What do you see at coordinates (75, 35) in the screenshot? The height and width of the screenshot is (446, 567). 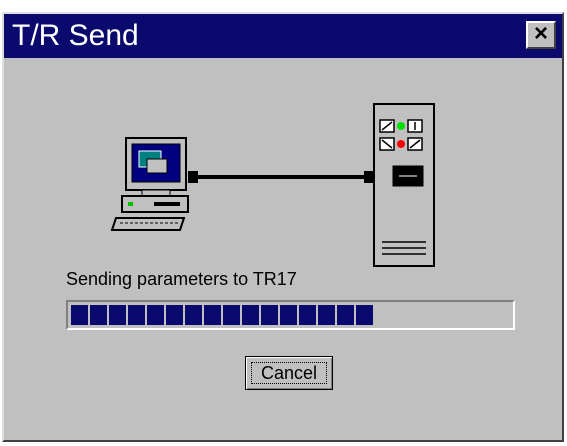 I see `window-title: T/R Send` at bounding box center [75, 35].